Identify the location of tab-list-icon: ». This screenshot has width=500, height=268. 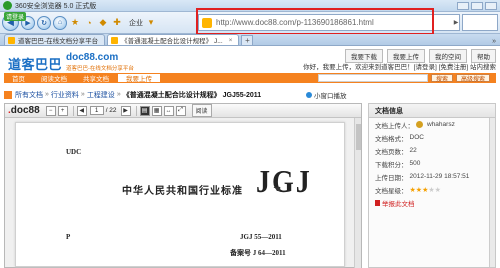
(494, 41).